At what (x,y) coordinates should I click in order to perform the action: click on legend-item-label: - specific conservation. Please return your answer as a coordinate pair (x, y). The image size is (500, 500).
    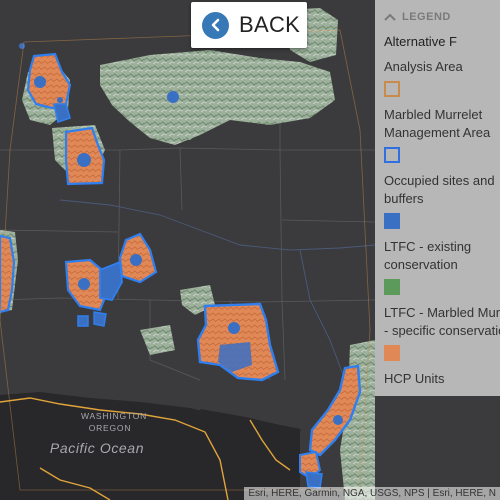
    Looking at the image, I should click on (442, 330).